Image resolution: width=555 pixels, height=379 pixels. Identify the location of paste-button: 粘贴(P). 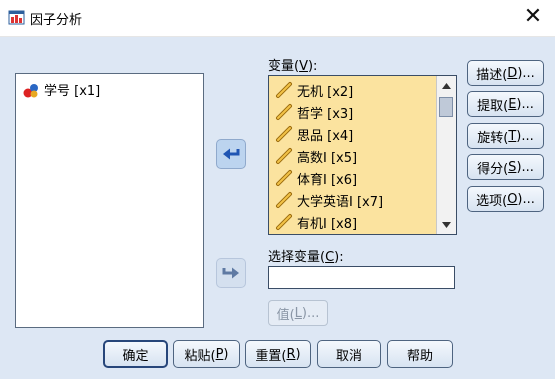
(206, 354).